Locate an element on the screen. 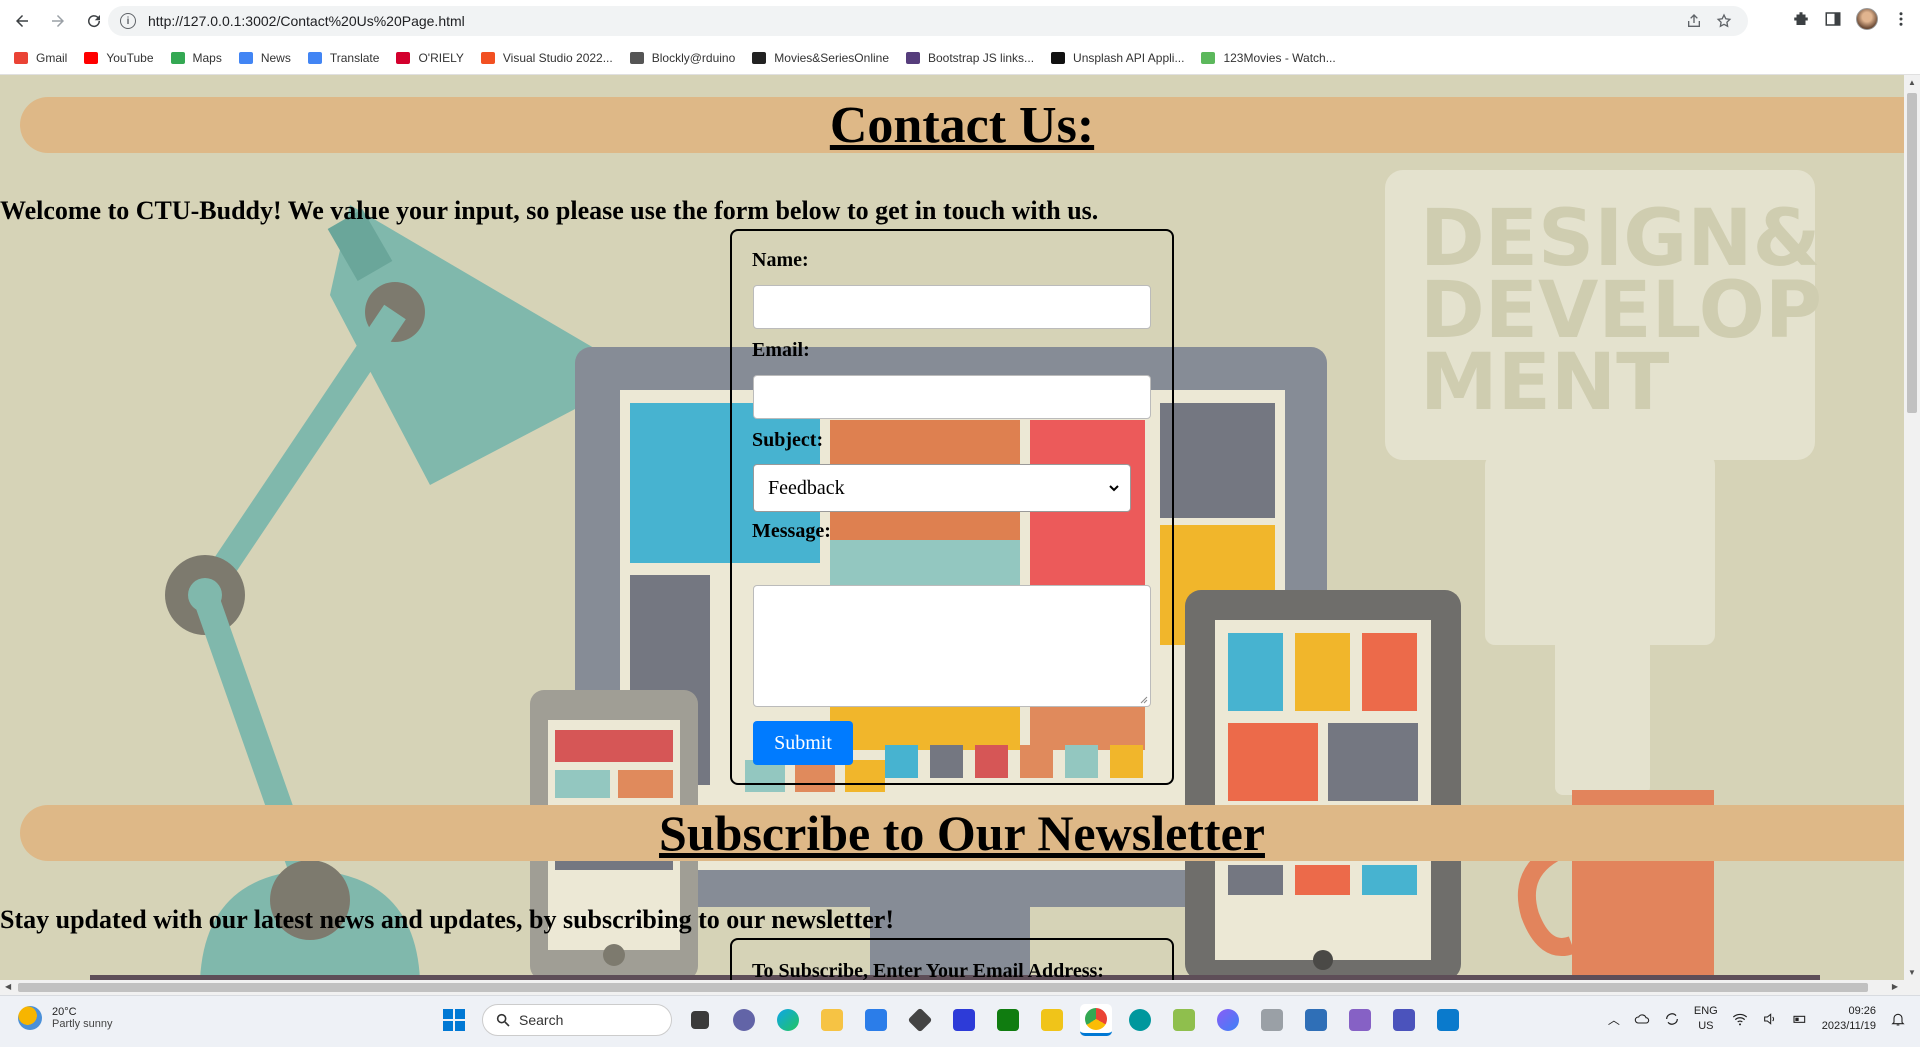  subscribe-label: To Subscribe, Enter Your Email Address: is located at coordinates (928, 970).